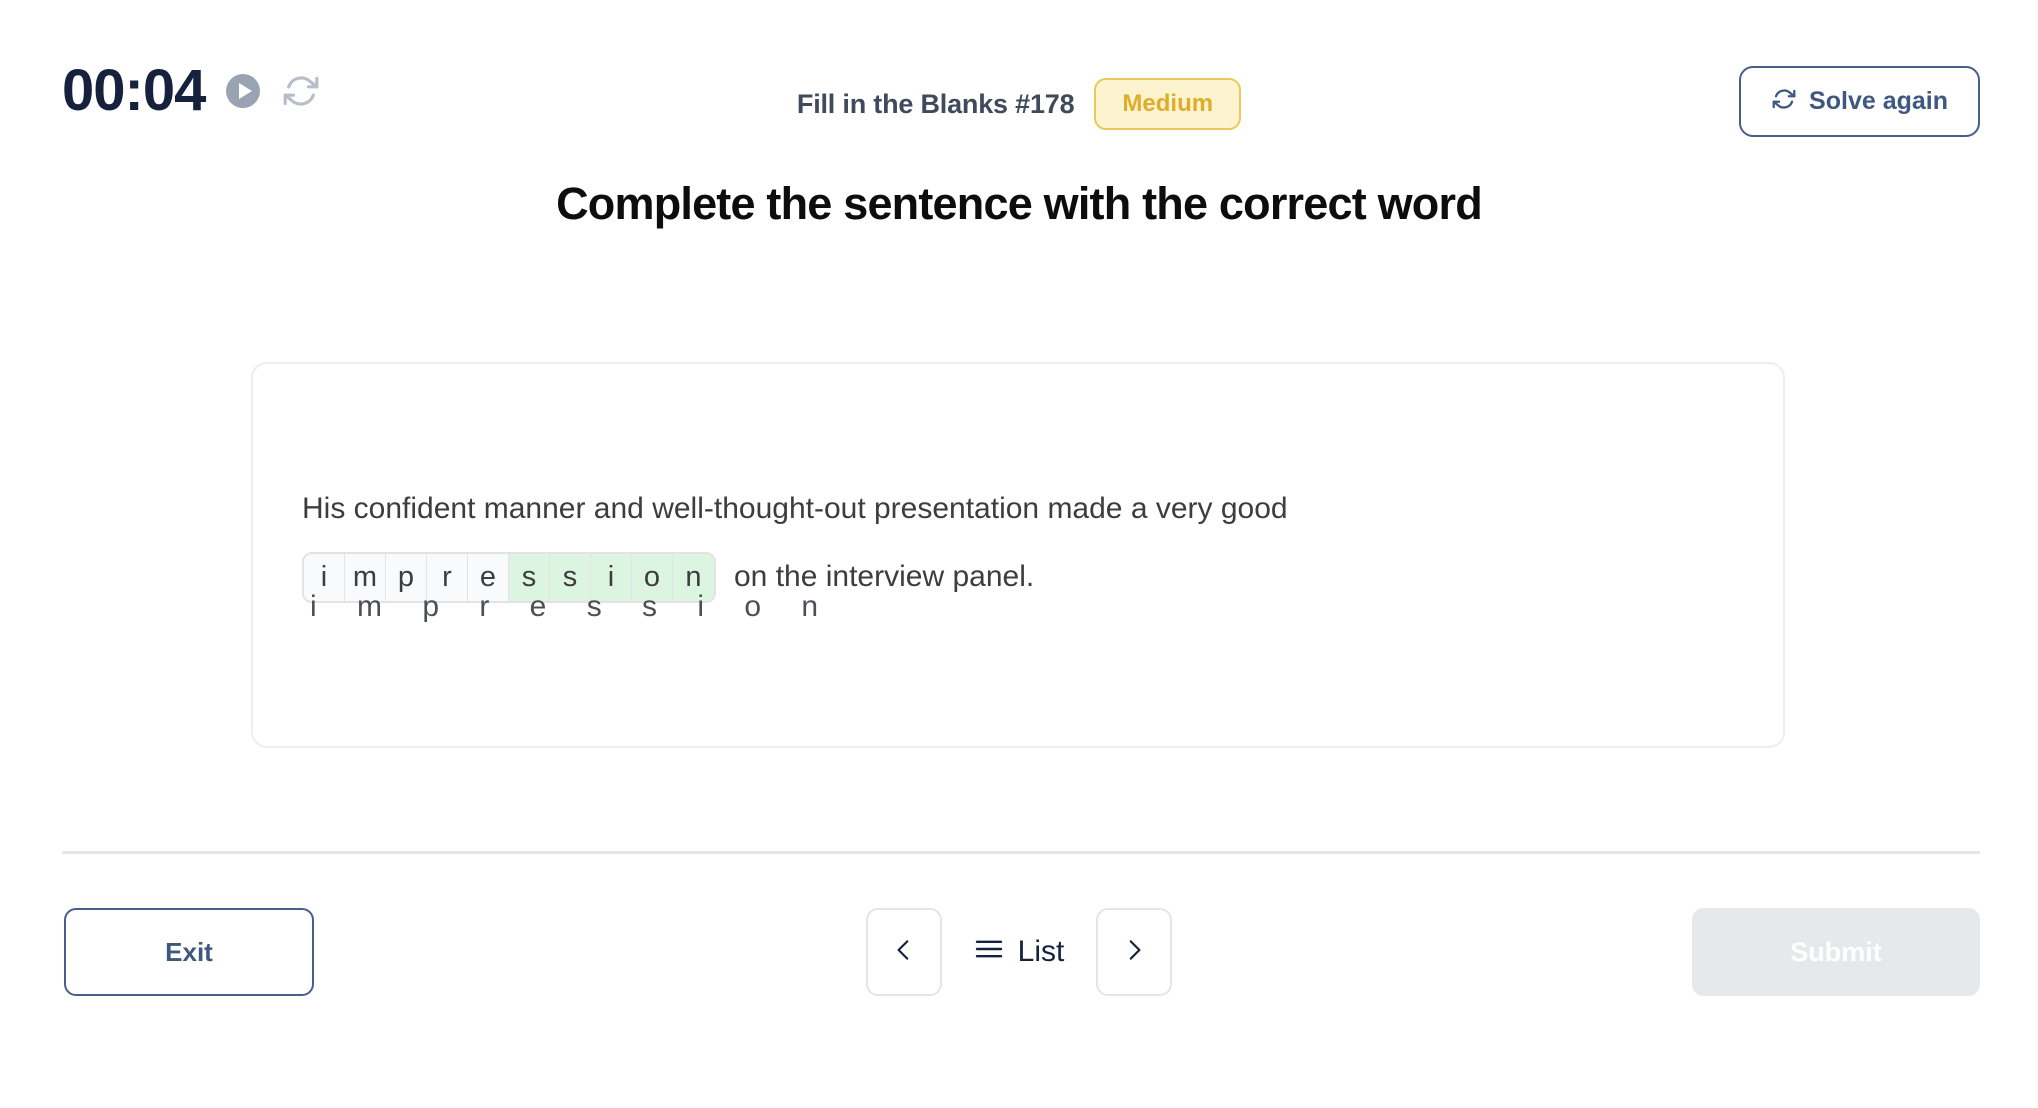  I want to click on next-button, so click(1134, 952).